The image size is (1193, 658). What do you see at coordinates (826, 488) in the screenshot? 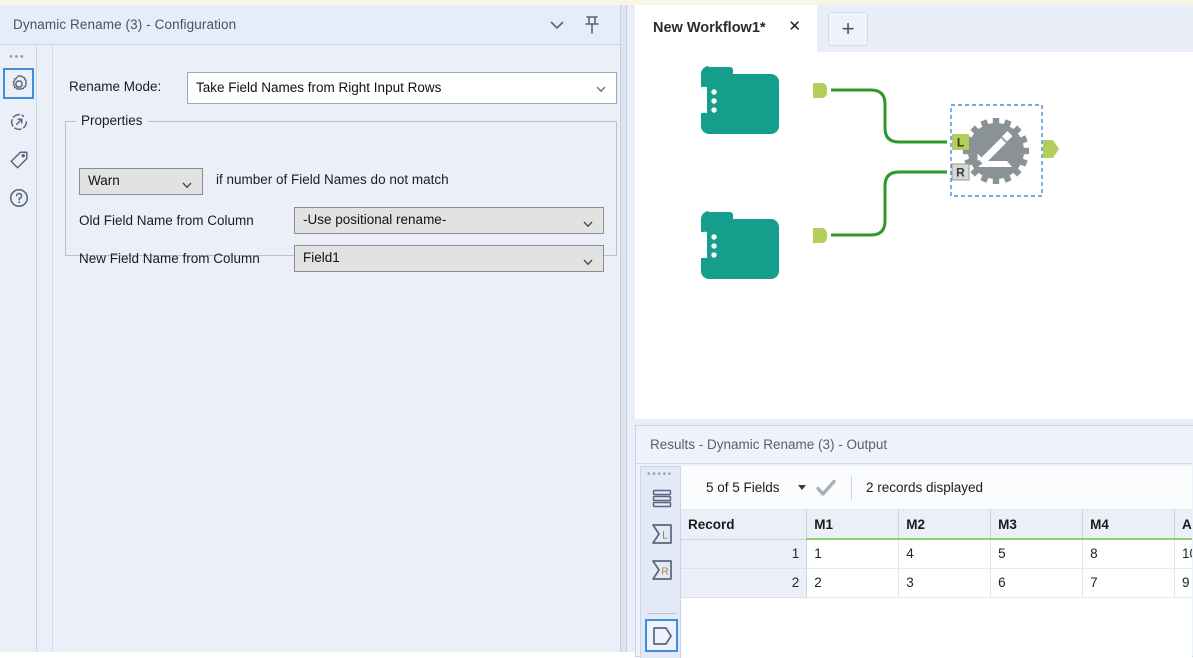
I see `checkmark-icon` at bounding box center [826, 488].